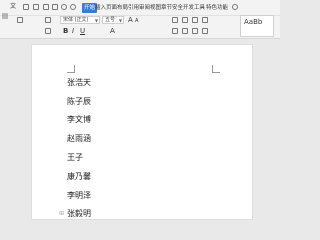 The width and height of the screenshot is (320, 240). I want to click on tab-view: 视图, so click(155, 8).